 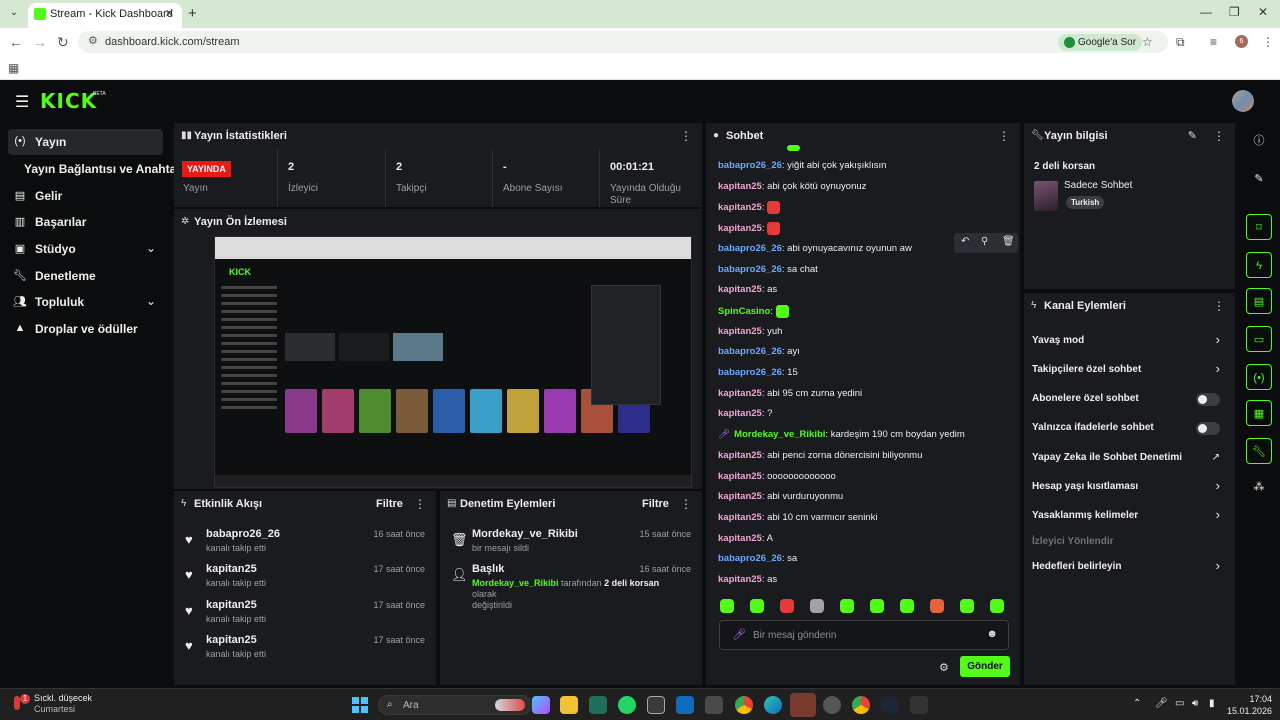 What do you see at coordinates (1259, 451) in the screenshot?
I see `wrench-icon: 🔧︎` at bounding box center [1259, 451].